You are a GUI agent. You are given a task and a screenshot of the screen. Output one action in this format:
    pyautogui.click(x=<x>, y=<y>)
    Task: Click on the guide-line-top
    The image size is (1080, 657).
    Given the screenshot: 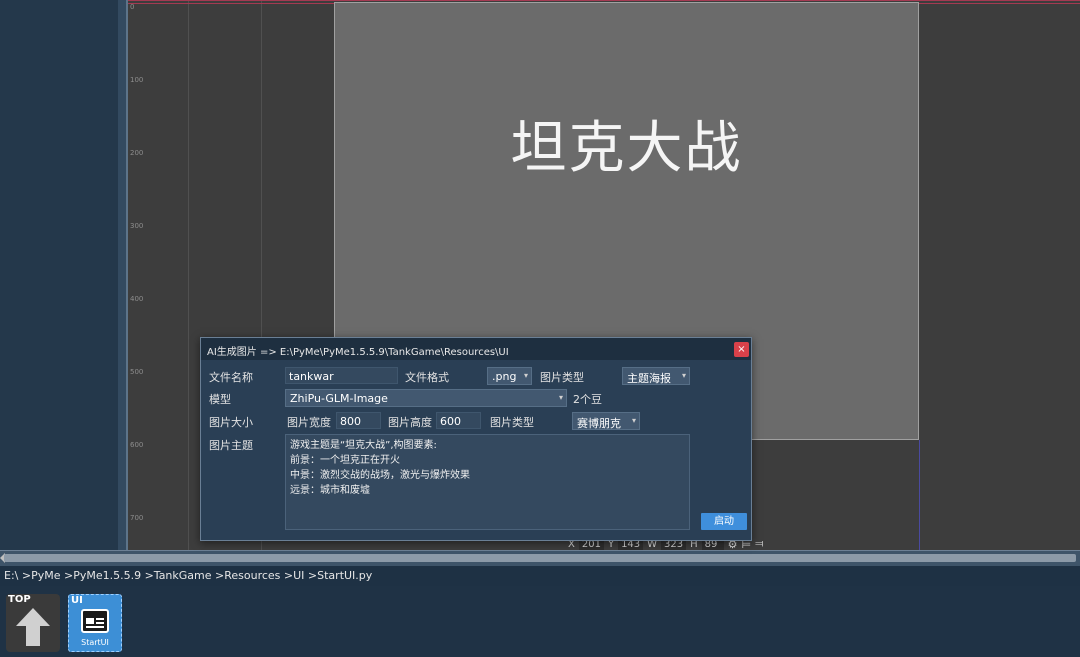 What is the action you would take?
    pyautogui.click(x=604, y=0)
    